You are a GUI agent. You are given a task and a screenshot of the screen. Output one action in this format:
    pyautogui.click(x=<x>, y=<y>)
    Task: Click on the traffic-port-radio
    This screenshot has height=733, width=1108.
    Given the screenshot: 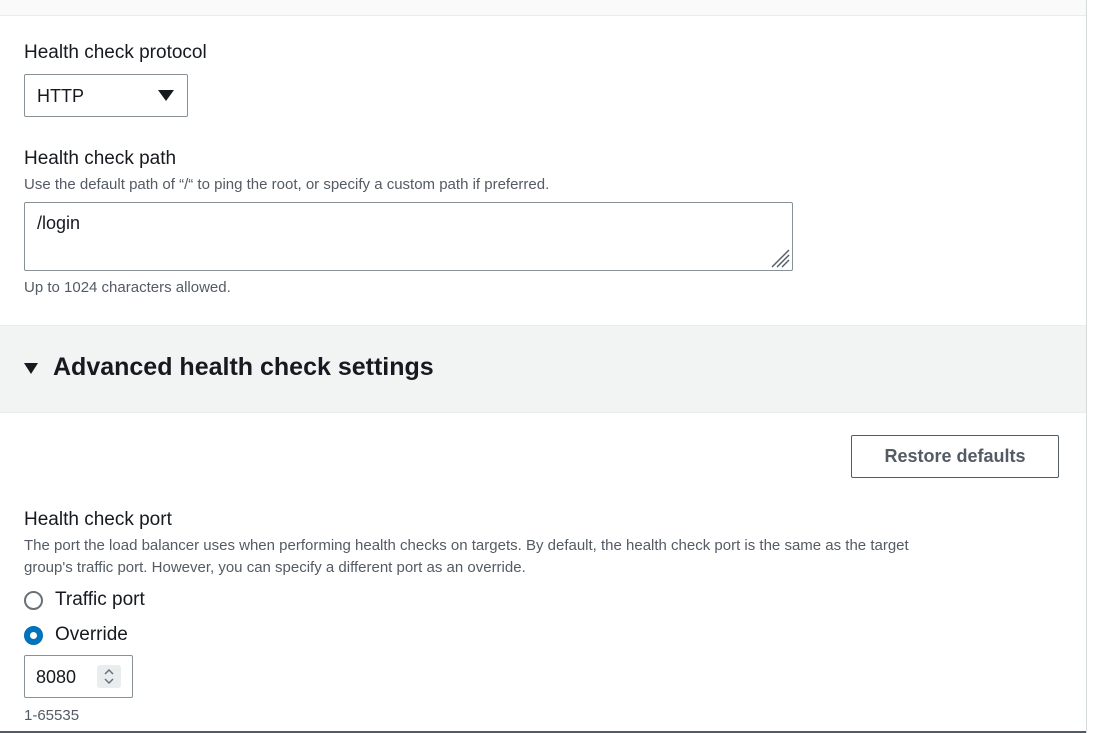 What is the action you would take?
    pyautogui.click(x=33, y=600)
    